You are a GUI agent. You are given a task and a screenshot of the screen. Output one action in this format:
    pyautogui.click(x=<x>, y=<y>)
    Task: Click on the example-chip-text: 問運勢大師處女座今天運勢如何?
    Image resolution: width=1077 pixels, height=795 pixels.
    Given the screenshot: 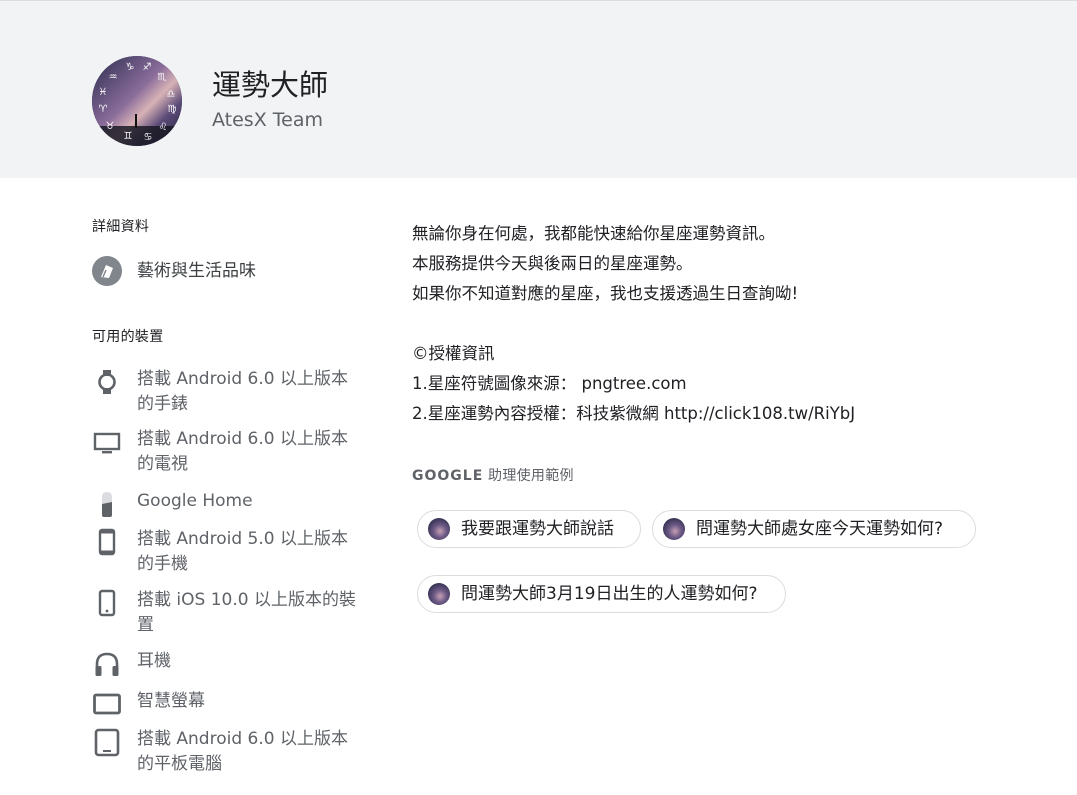 What is the action you would take?
    pyautogui.click(x=820, y=529)
    